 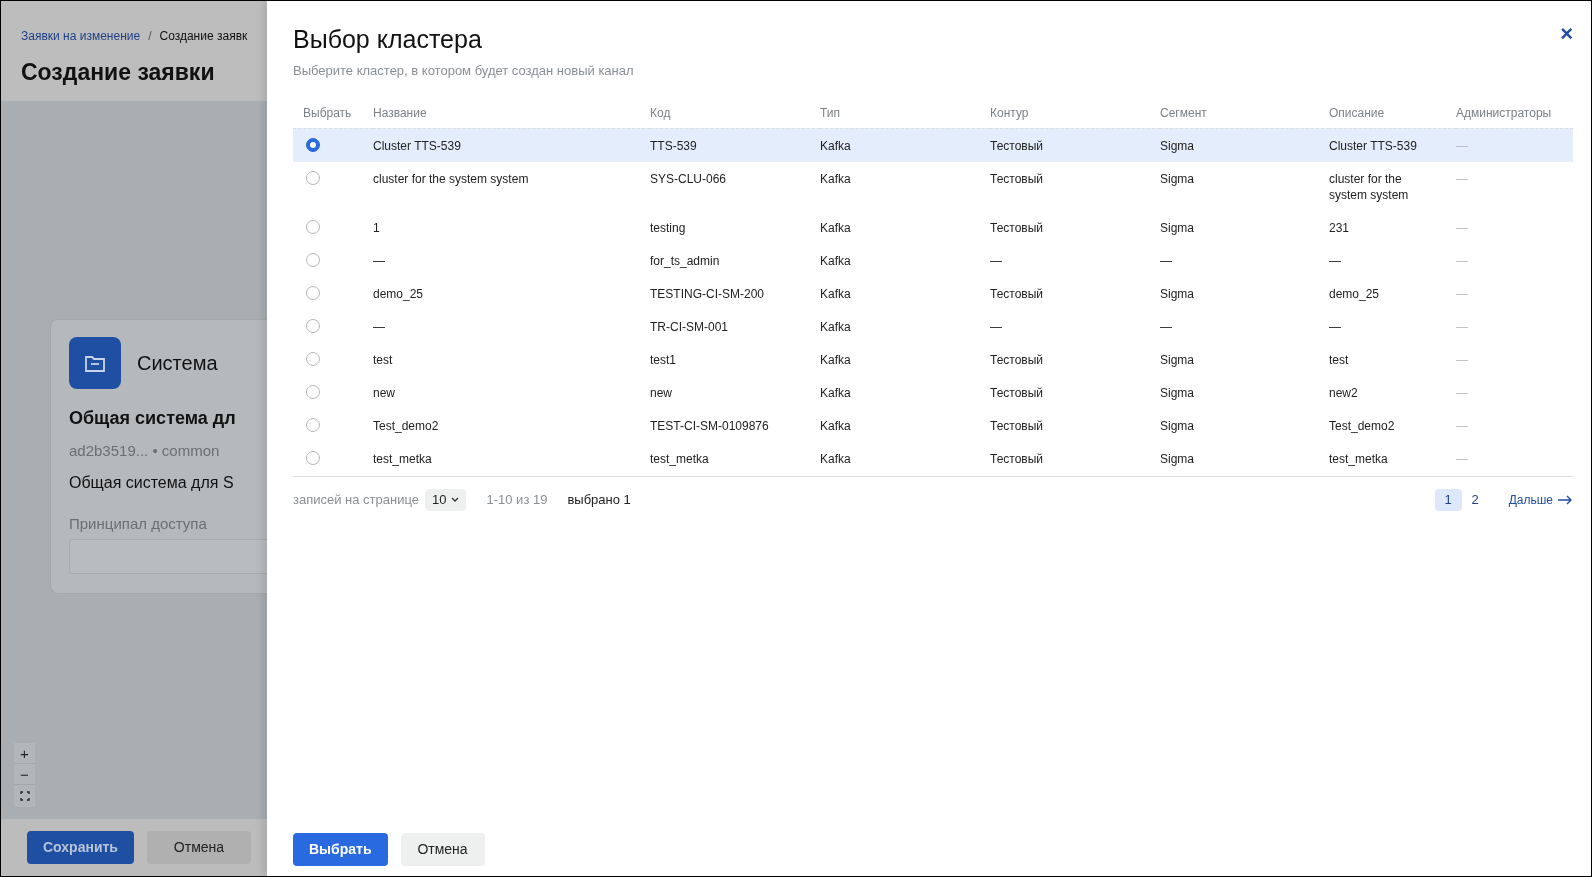 What do you see at coordinates (81, 36) in the screenshot?
I see `breadcrumb-link: Заявки на изменение` at bounding box center [81, 36].